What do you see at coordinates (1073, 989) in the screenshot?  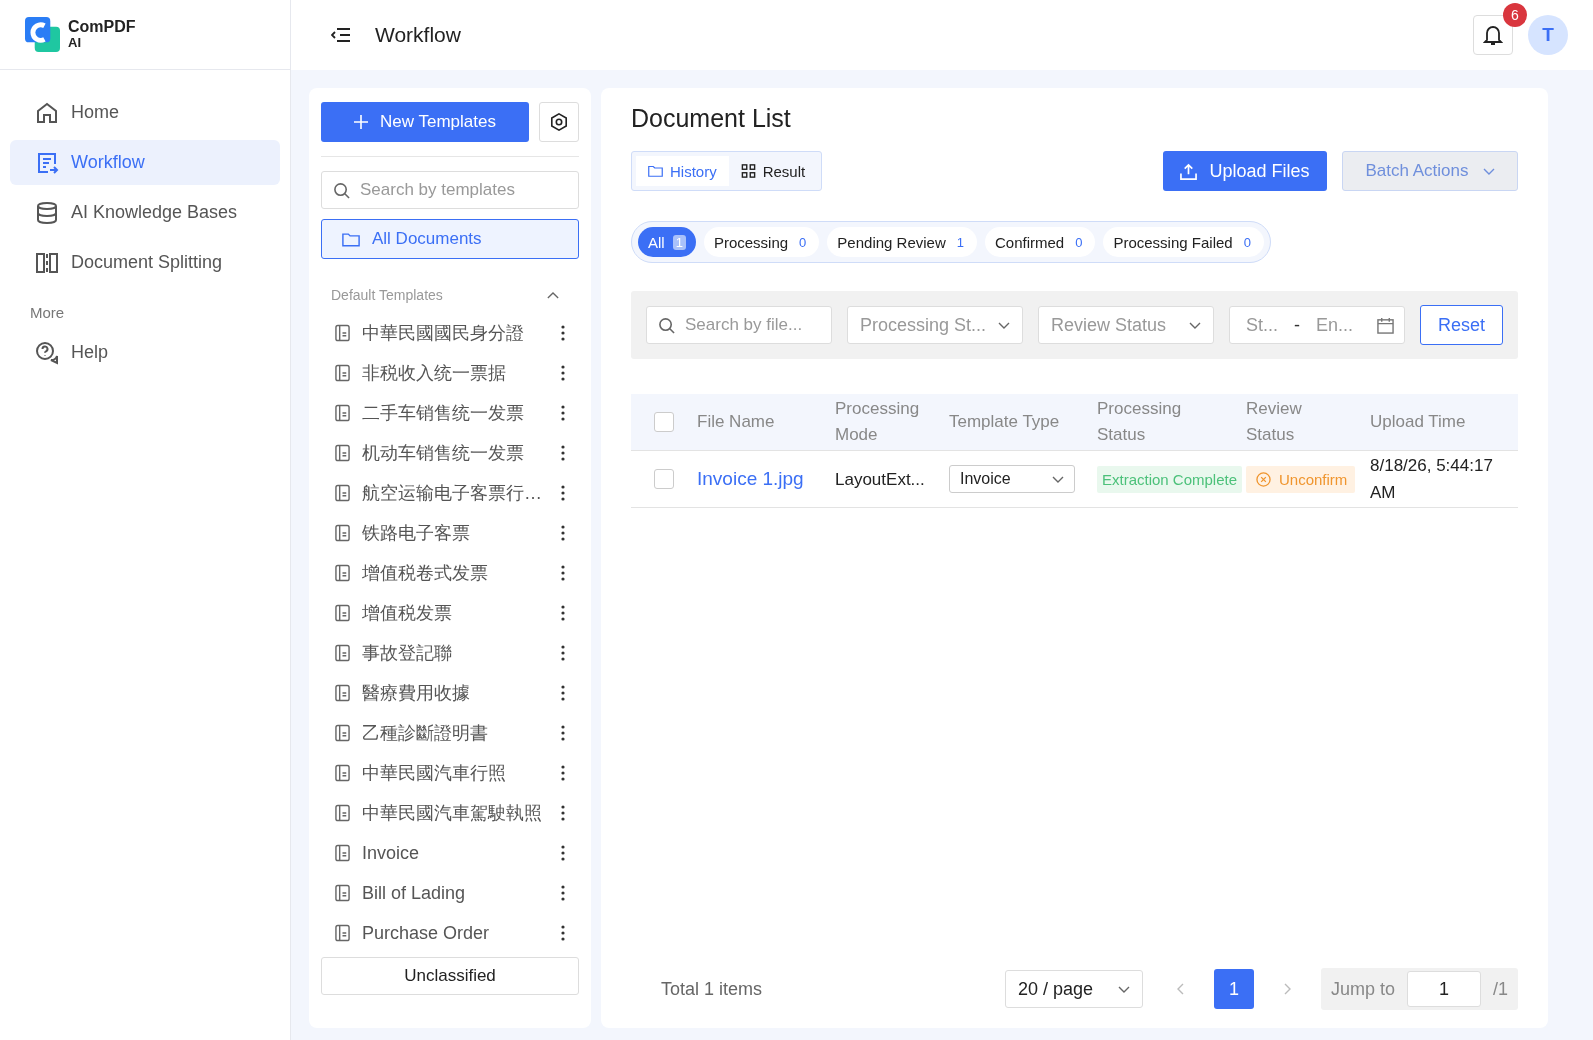 I see `page-size-select: 20 / page` at bounding box center [1073, 989].